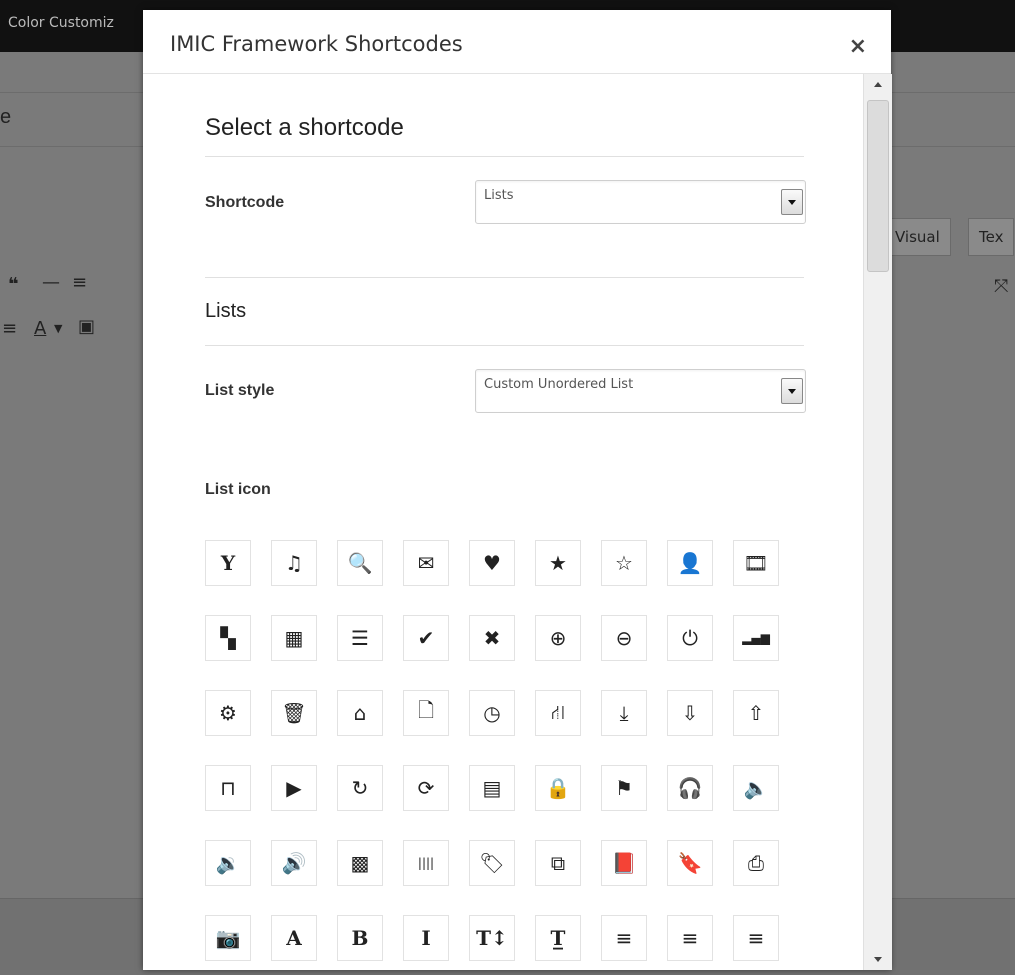  What do you see at coordinates (360, 713) in the screenshot?
I see `home-icon: ⌂` at bounding box center [360, 713].